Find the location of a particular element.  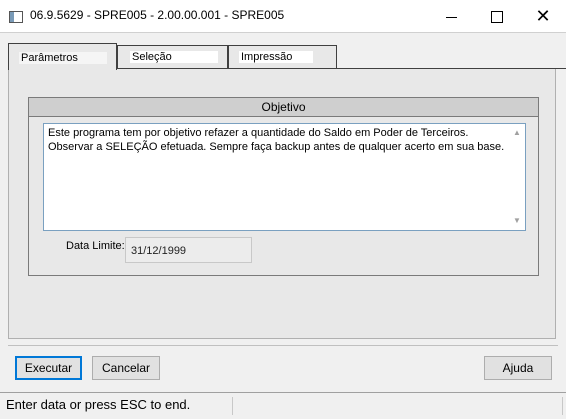

button-separator is located at coordinates (283, 345).